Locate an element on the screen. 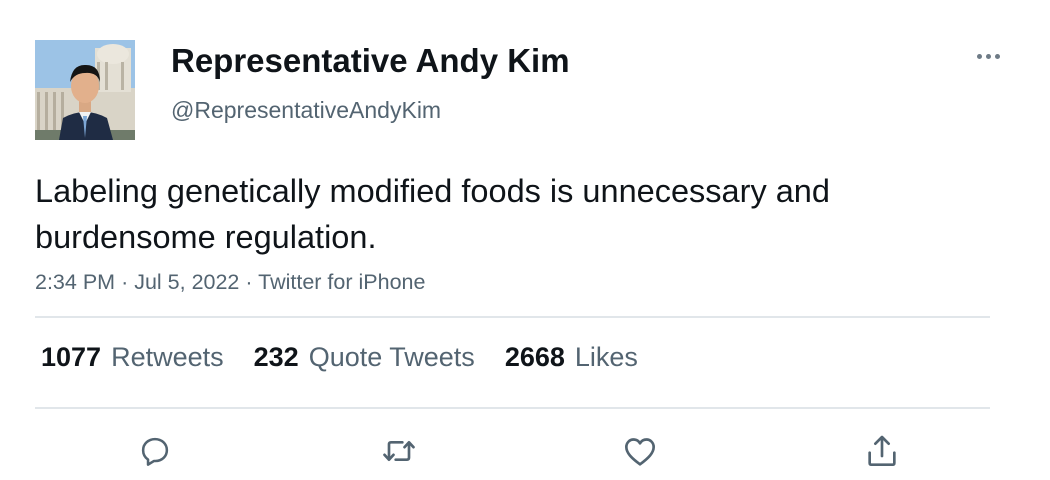  share-icon is located at coordinates (882, 450).